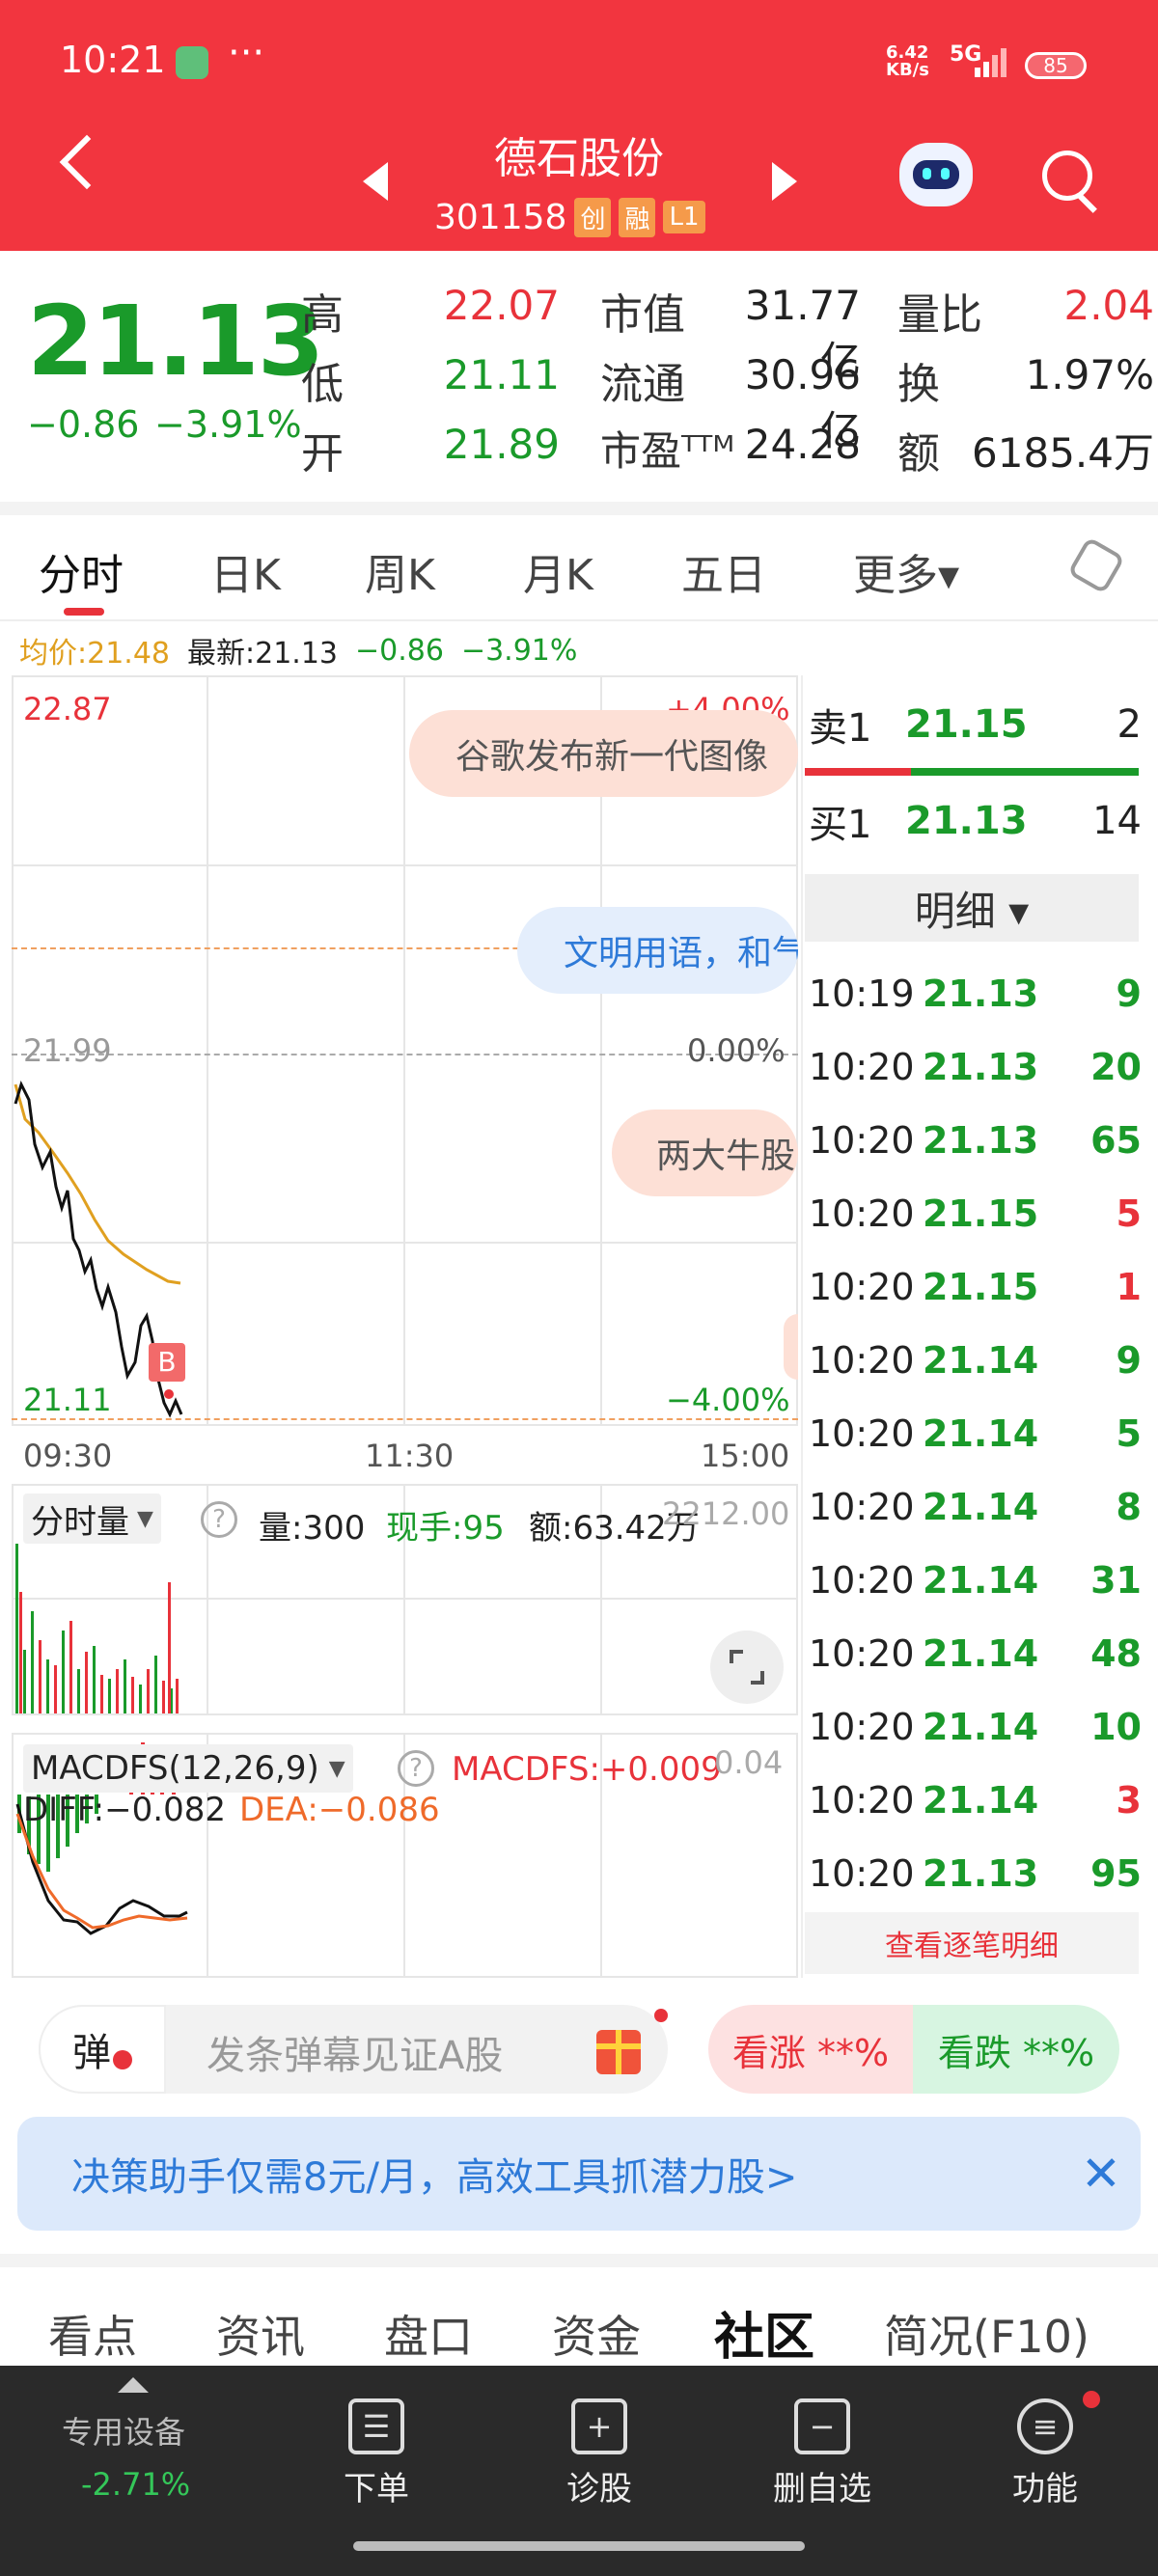 This screenshot has height=2576, width=1158. Describe the element at coordinates (376, 2426) in the screenshot. I see `document-icon: ☰` at that location.